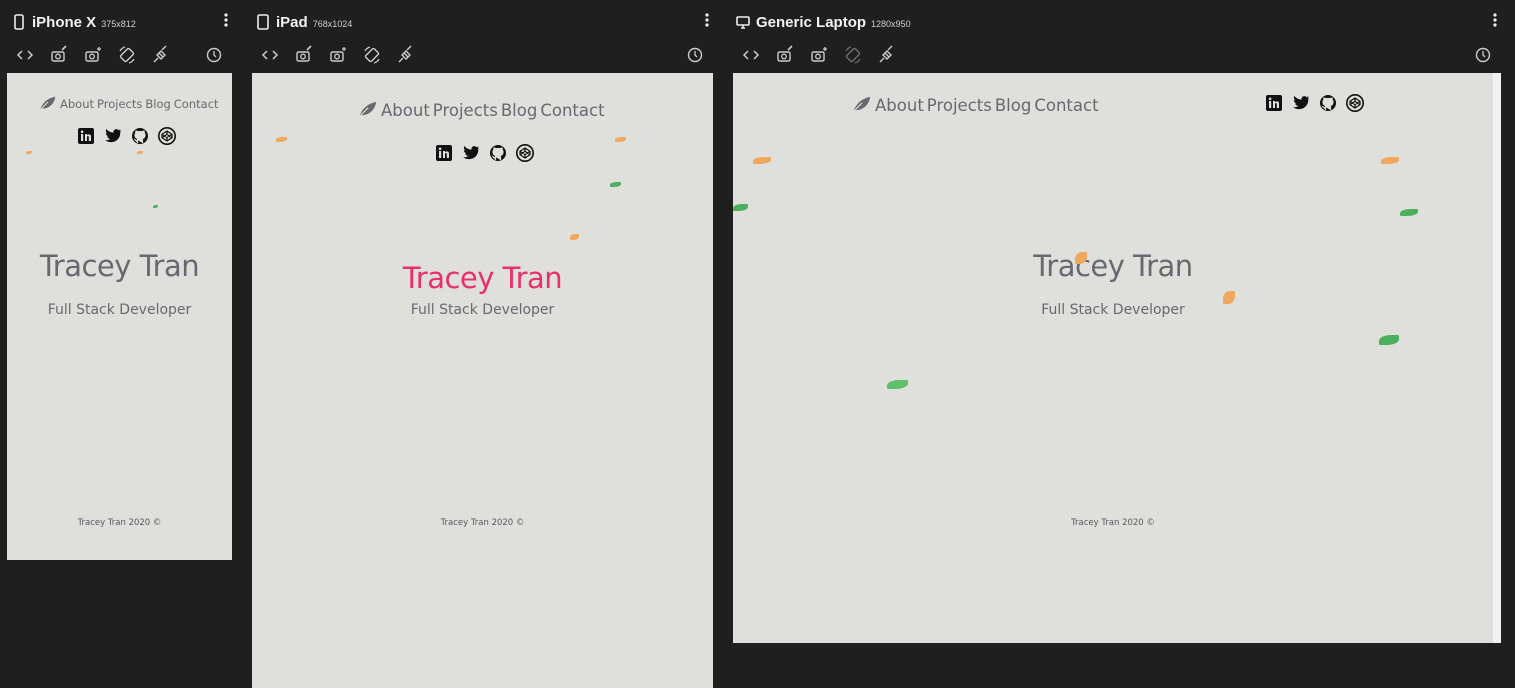  I want to click on phone-icon, so click(19, 22).